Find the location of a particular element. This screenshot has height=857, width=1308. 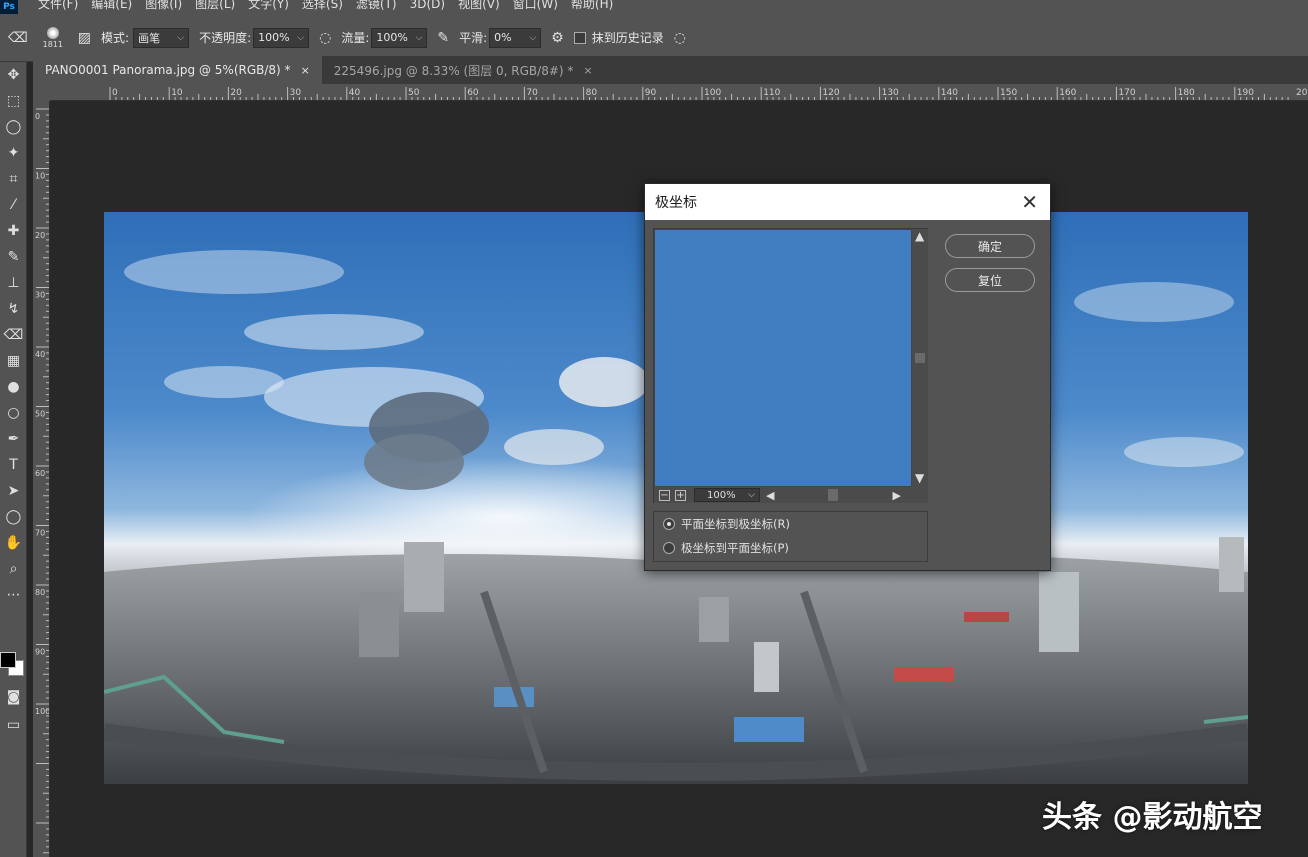

menu-3d: 3D(D) is located at coordinates (427, 5).